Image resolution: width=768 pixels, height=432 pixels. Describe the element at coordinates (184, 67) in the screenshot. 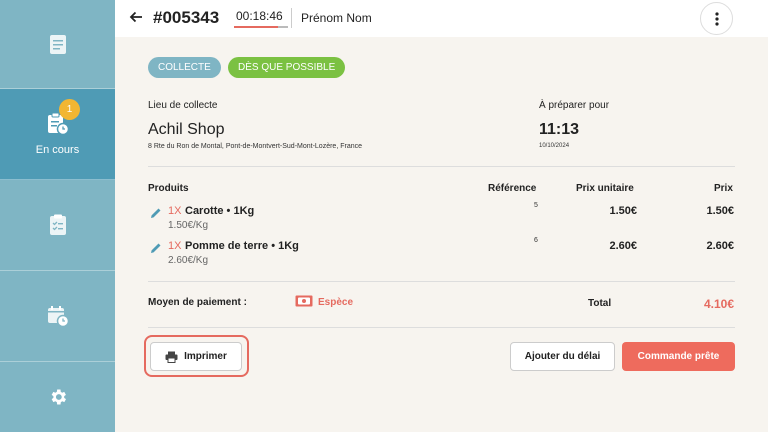

I see `collect-mode-tag: COLLECTE` at that location.